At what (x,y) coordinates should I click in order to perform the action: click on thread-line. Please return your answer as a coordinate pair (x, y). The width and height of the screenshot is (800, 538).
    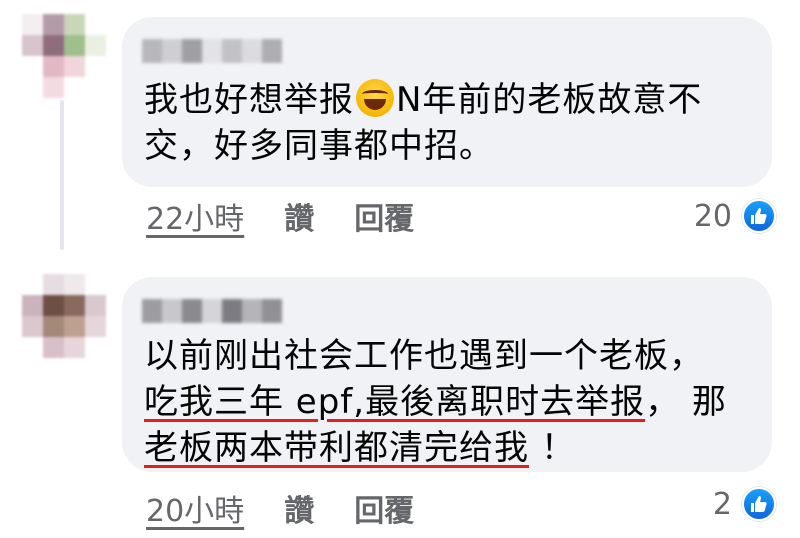
    Looking at the image, I should click on (62, 175).